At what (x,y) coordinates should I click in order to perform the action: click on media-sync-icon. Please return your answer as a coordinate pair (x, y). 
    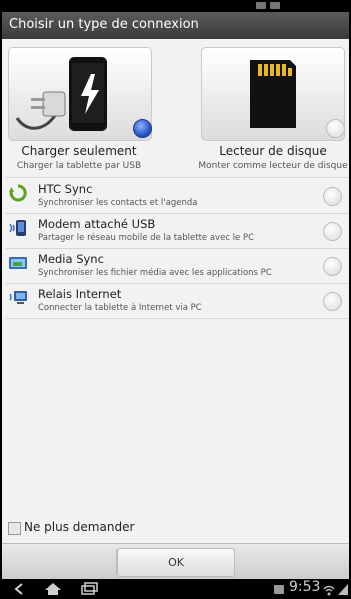
    Looking at the image, I should click on (18, 263).